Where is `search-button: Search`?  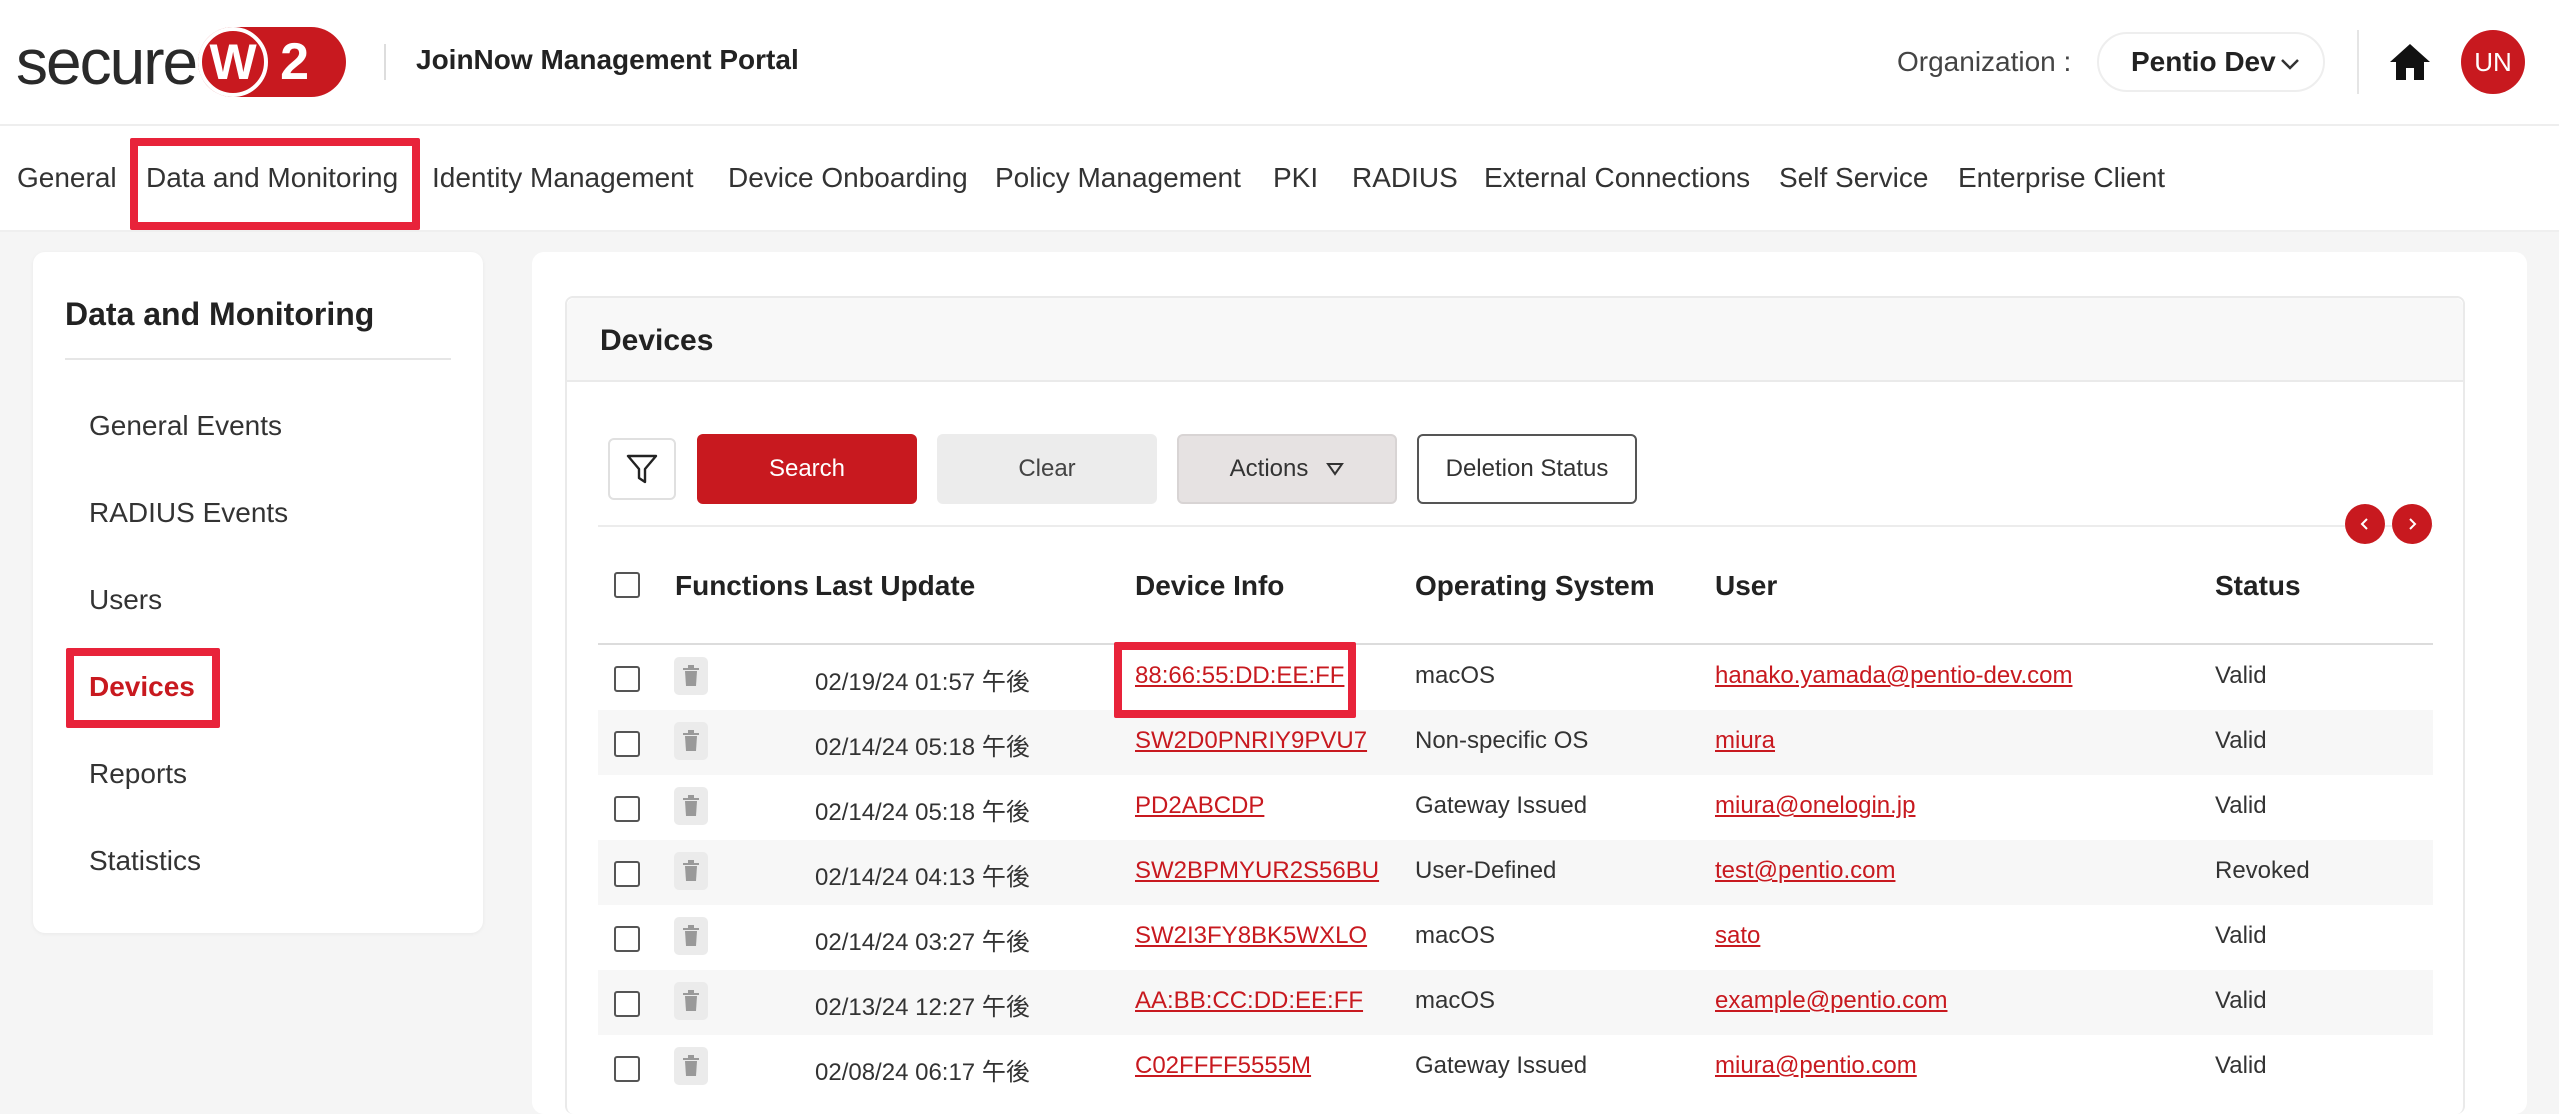
search-button: Search is located at coordinates (807, 469).